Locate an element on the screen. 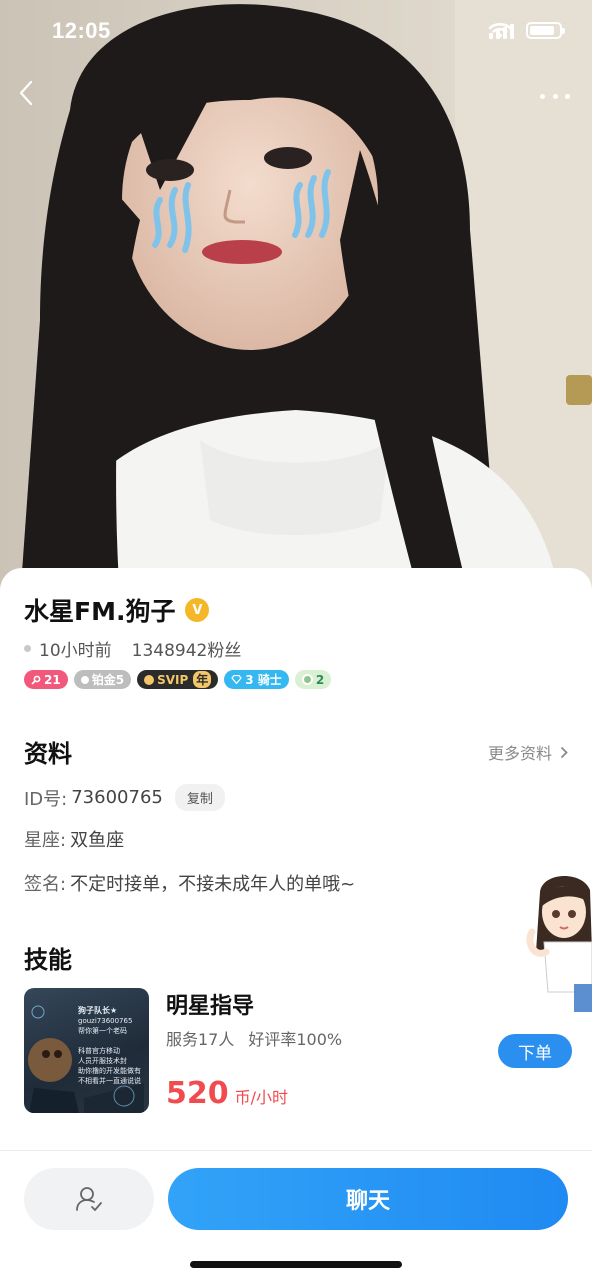 Image resolution: width=592 pixels, height=1280 pixels. skill-stats: 服务17人 好评率100% is located at coordinates (254, 1038).